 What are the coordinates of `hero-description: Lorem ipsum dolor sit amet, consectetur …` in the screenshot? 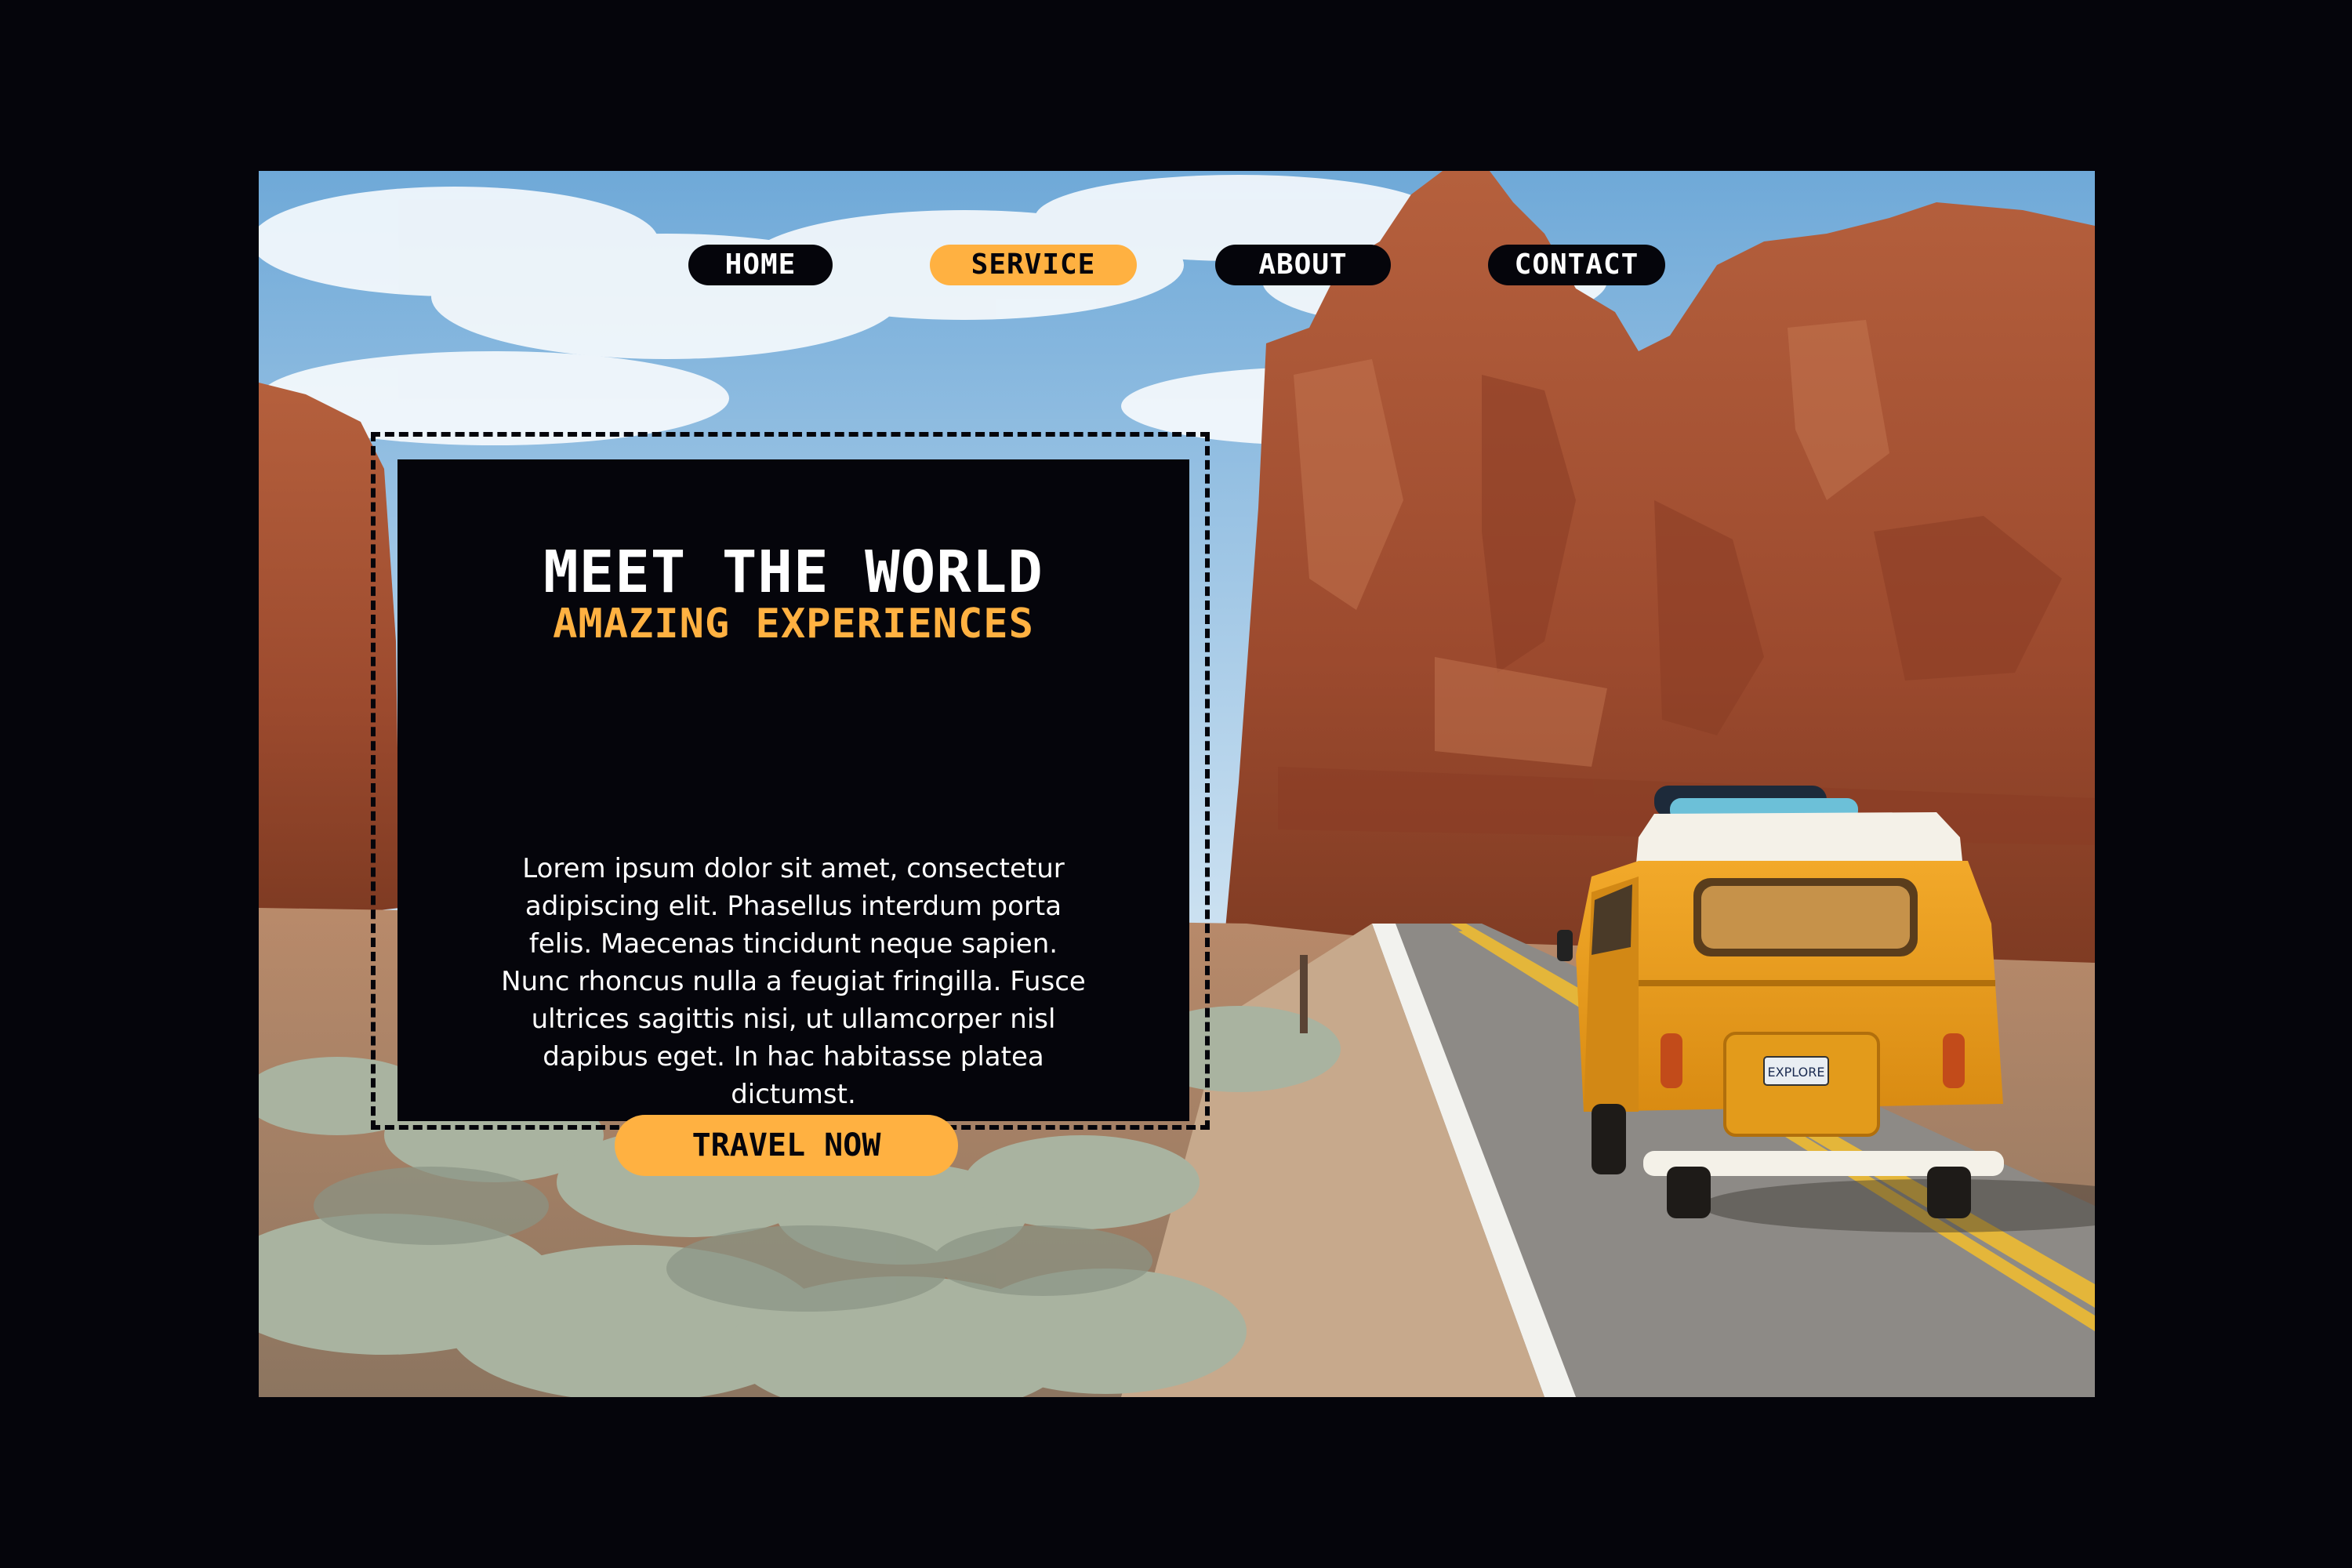 It's located at (793, 981).